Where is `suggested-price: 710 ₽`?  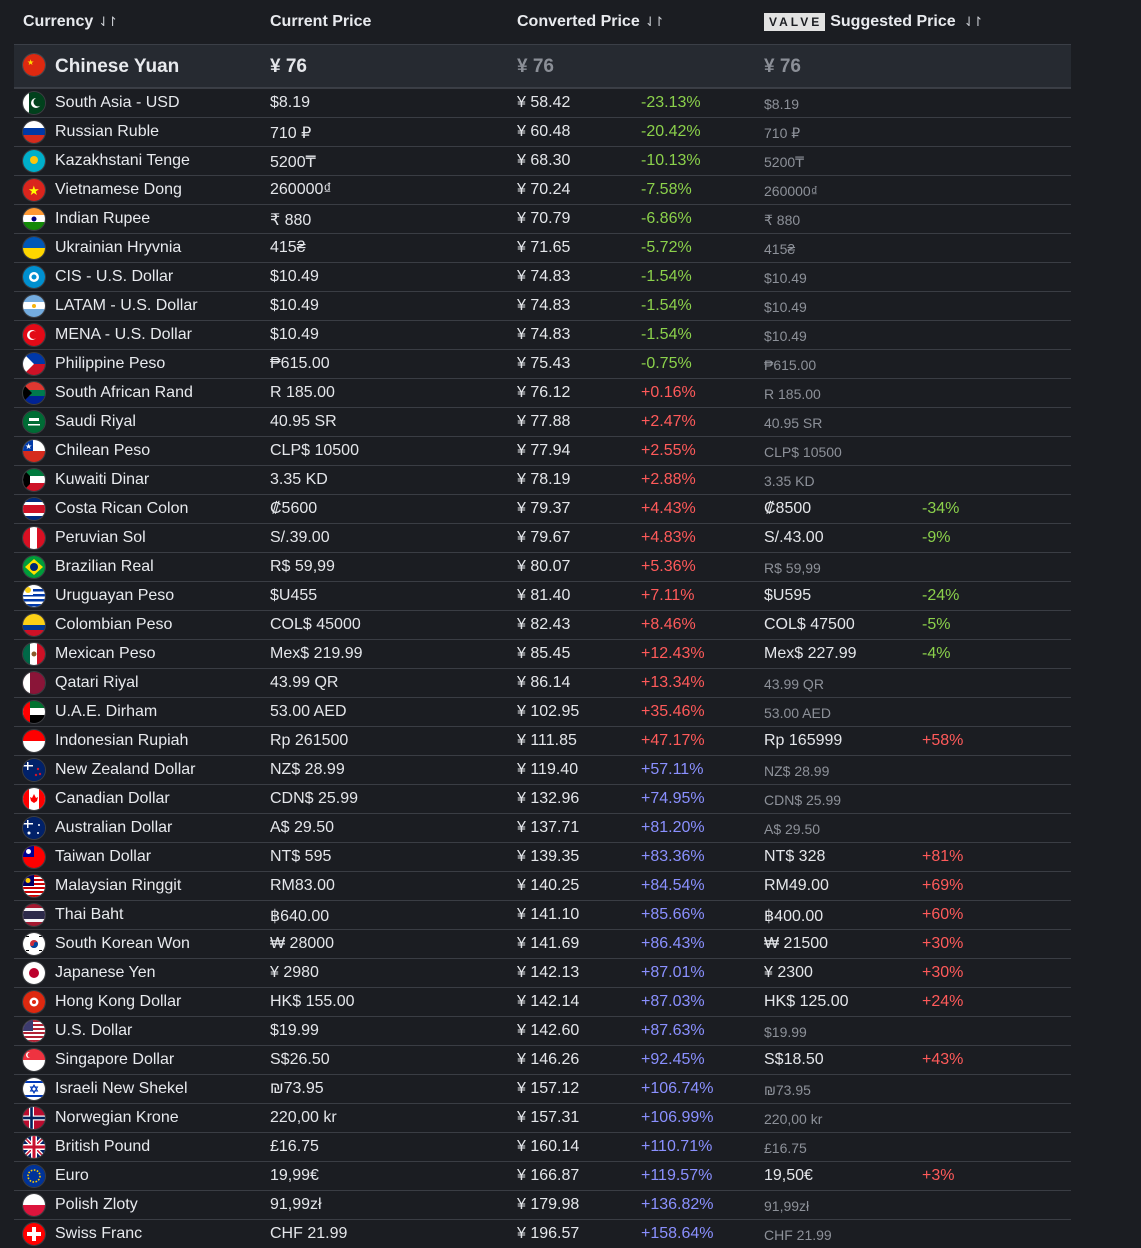 suggested-price: 710 ₽ is located at coordinates (782, 133).